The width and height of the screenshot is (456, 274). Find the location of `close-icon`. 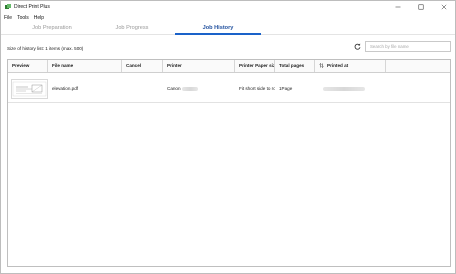

close-icon is located at coordinates (443, 7).